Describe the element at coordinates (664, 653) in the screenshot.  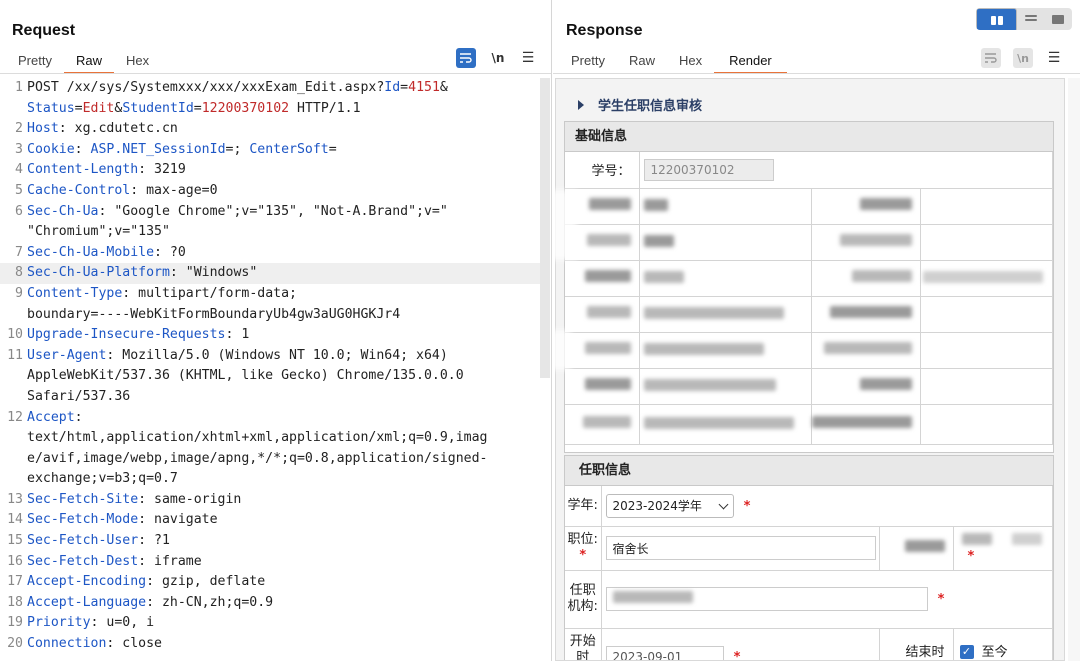
I see `start-date-input: 2023-09-01` at that location.